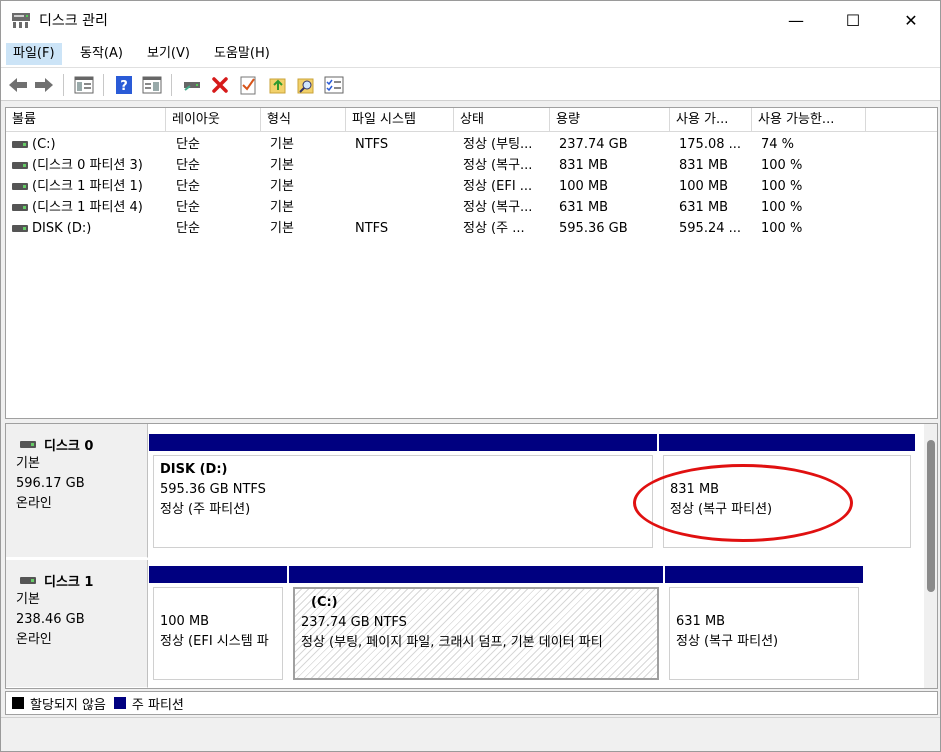 The image size is (941, 752). What do you see at coordinates (86, 207) in the screenshot?
I see `volume-name-cell: (디스크 1 파티션 4)` at bounding box center [86, 207].